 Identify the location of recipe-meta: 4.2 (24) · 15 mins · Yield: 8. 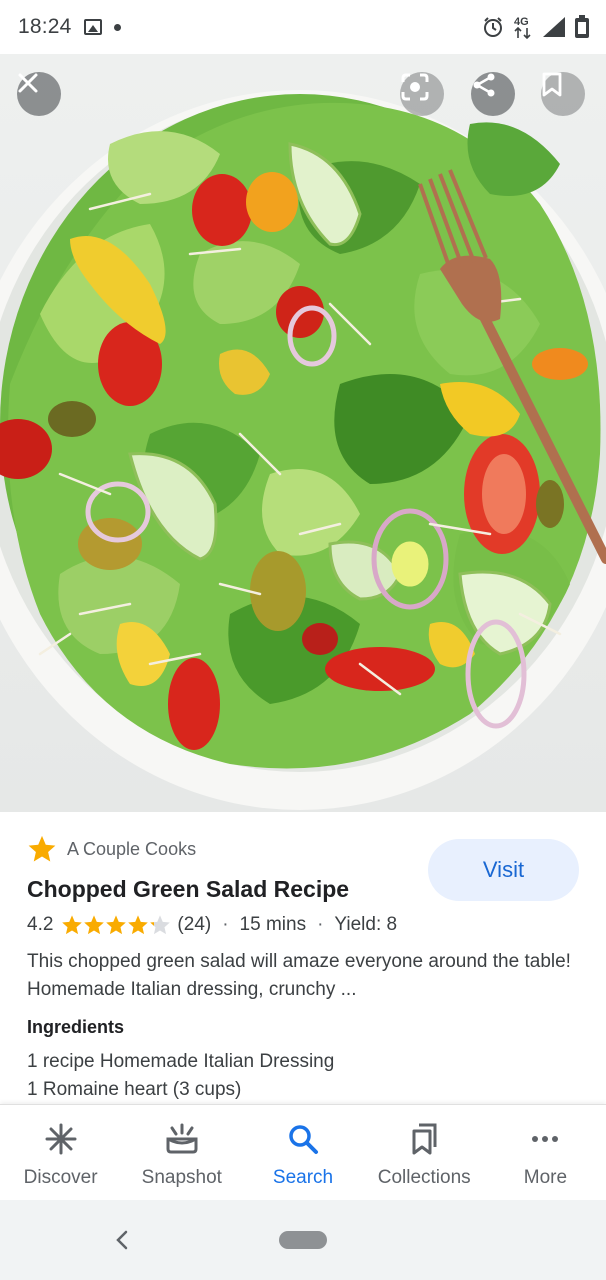
(212, 925).